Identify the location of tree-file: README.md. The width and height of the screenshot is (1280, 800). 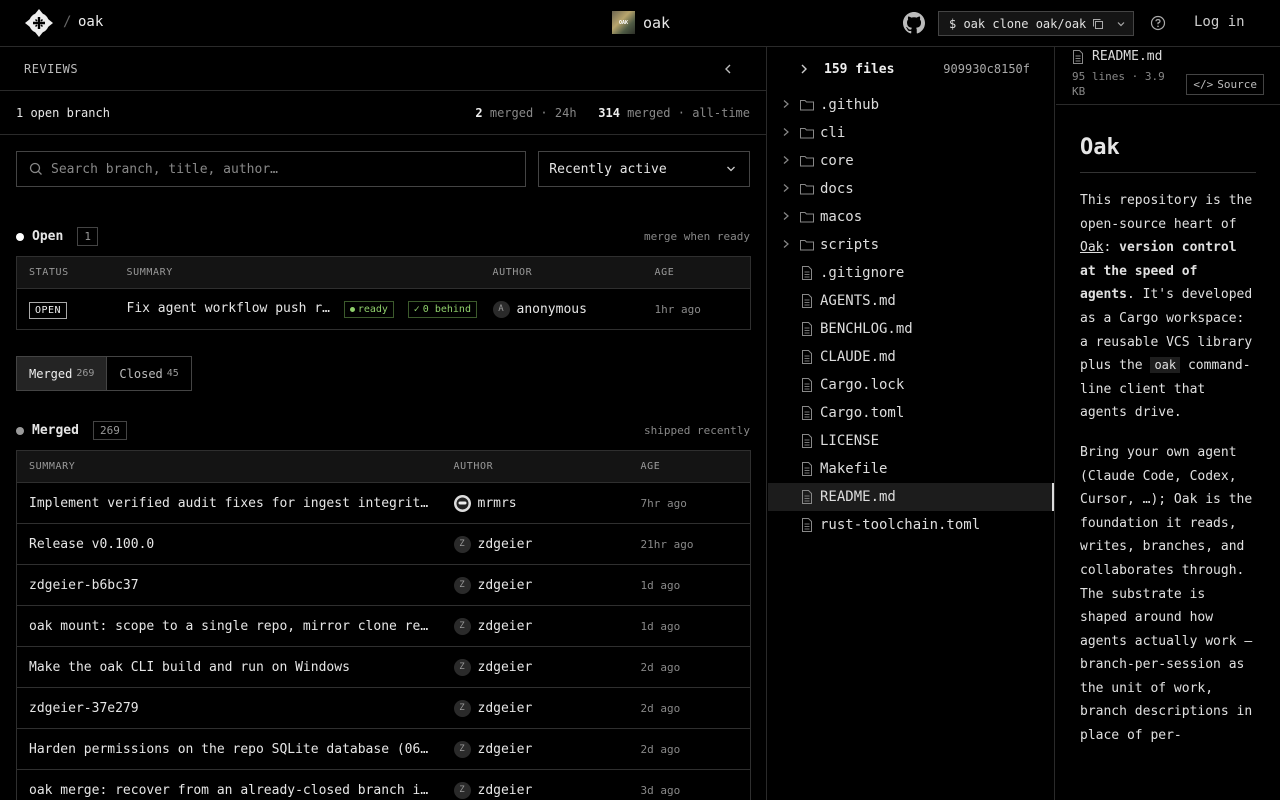
(911, 497).